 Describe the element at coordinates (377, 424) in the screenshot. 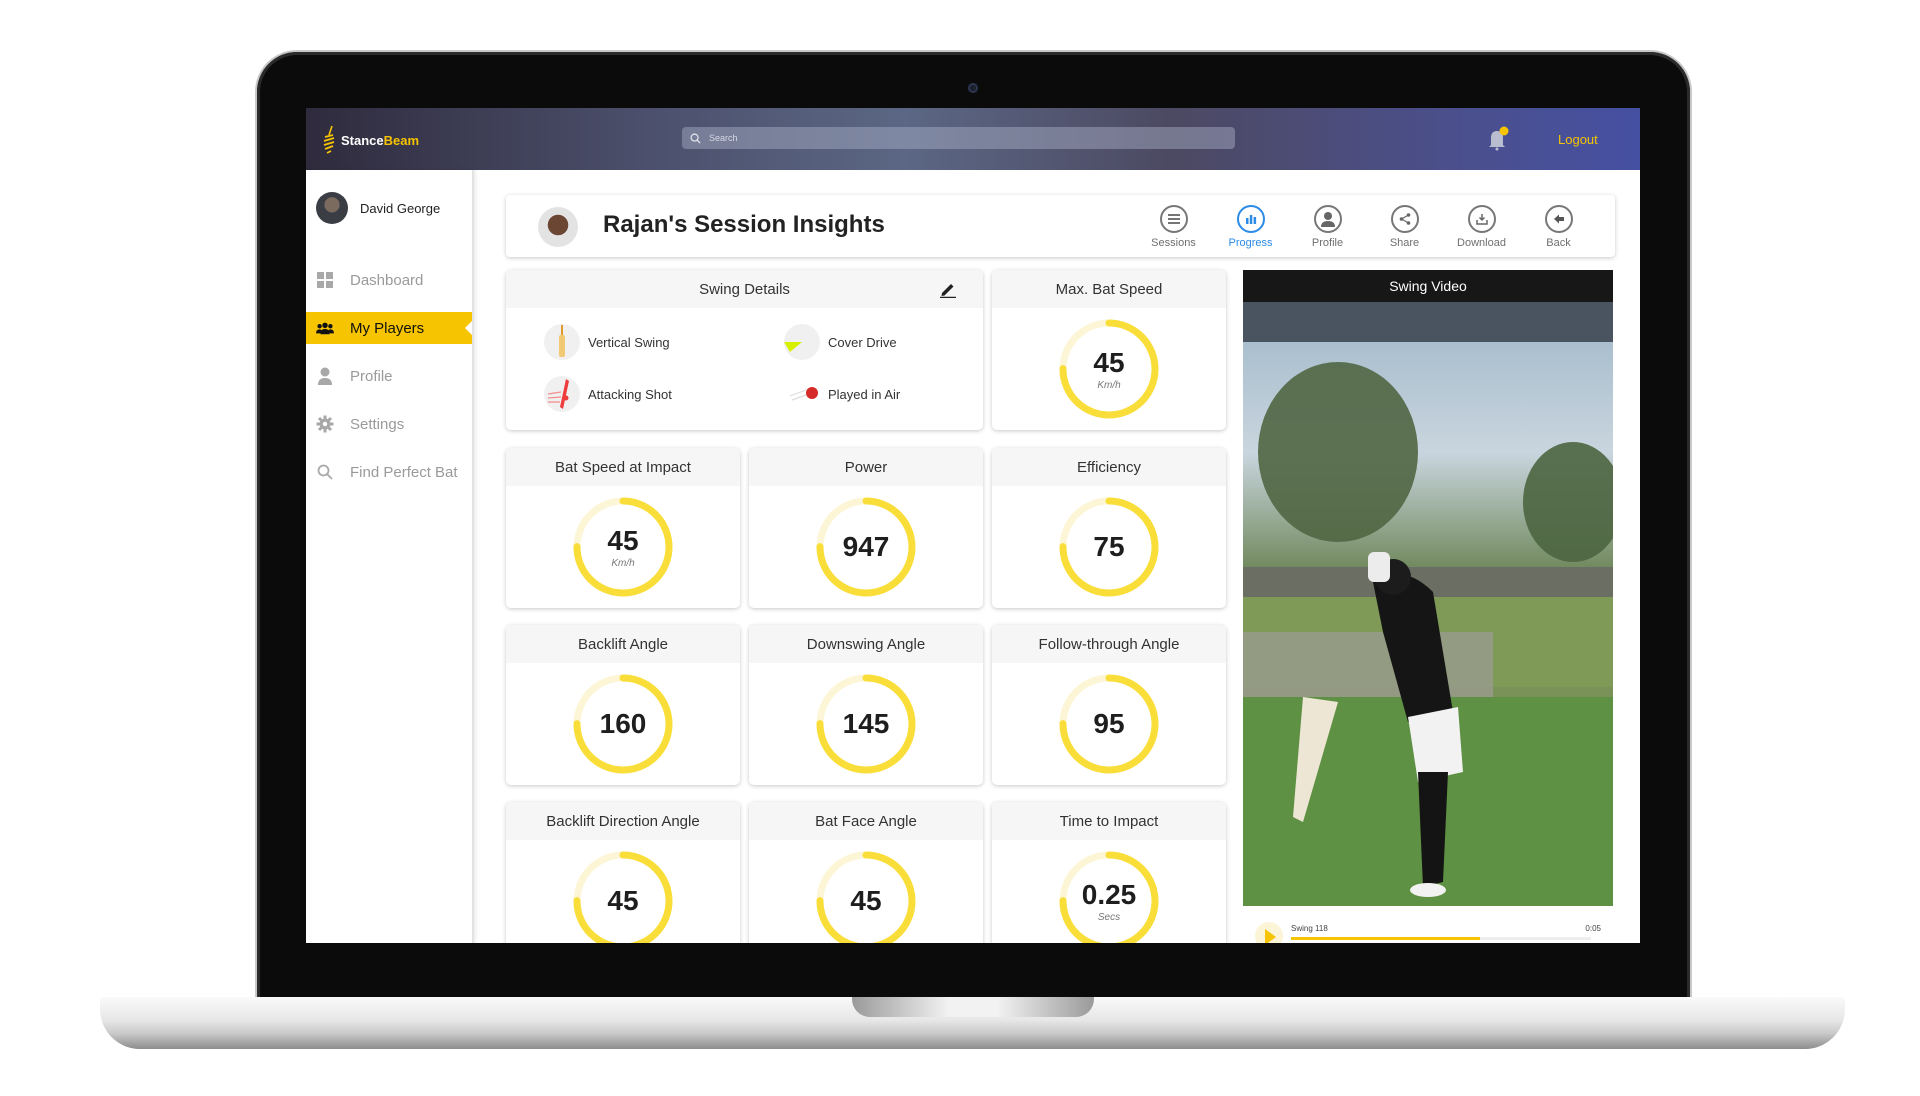

I see `sidebar-item-label: Settings` at that location.